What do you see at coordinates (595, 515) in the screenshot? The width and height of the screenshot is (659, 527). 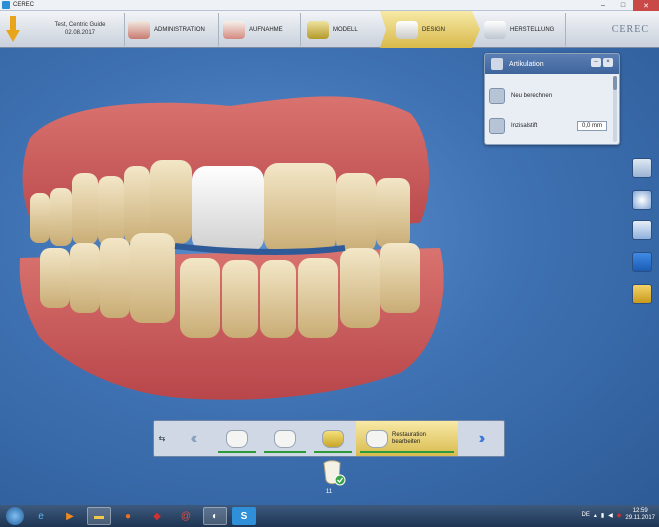 I see `tray-arrow-icon: ▴` at bounding box center [595, 515].